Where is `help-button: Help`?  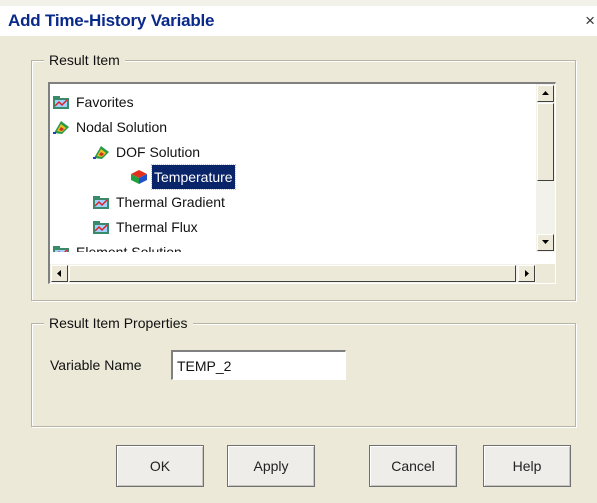 help-button: Help is located at coordinates (527, 466).